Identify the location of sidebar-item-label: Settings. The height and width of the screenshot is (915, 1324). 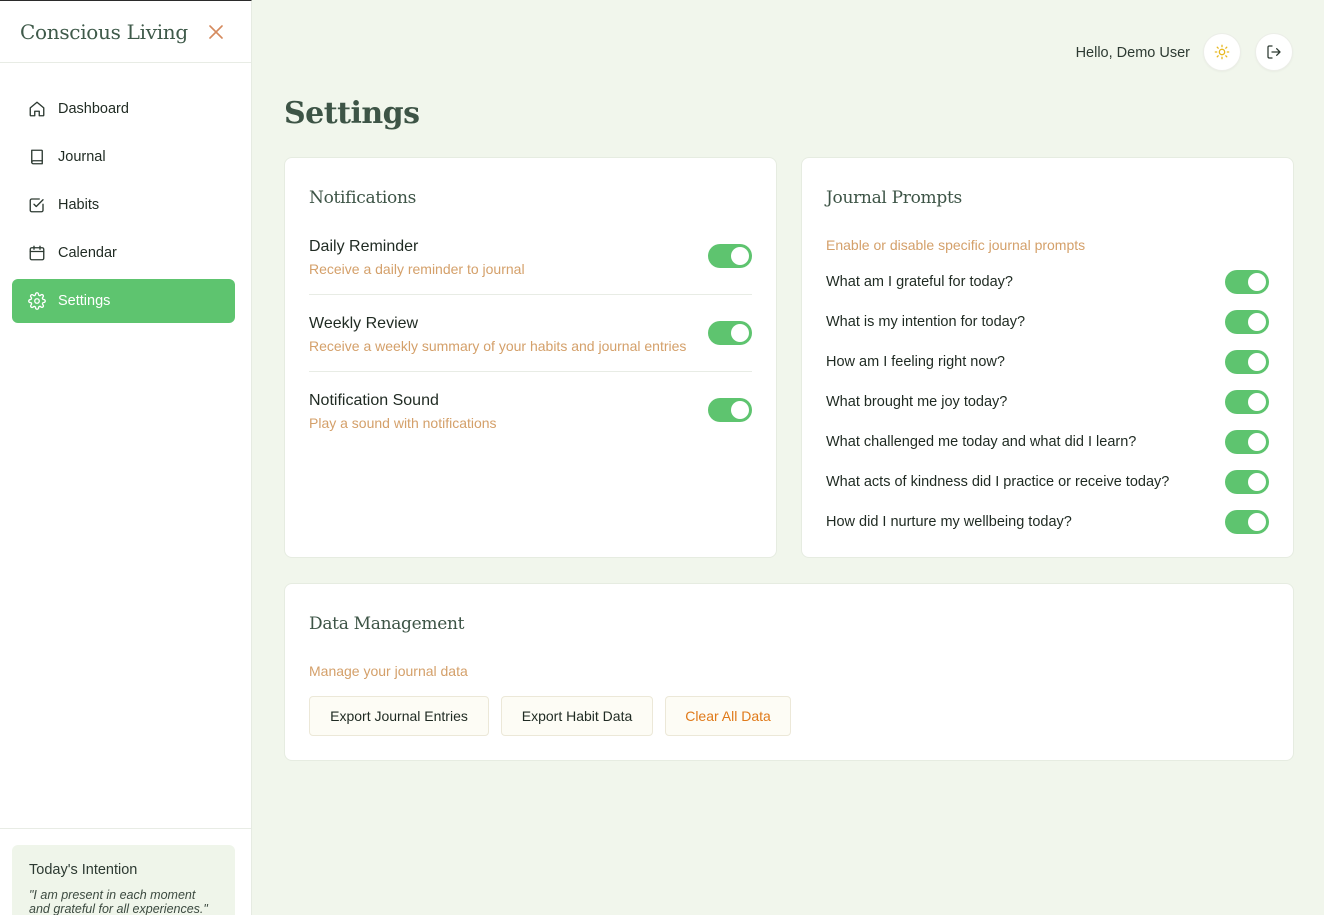
(84, 301).